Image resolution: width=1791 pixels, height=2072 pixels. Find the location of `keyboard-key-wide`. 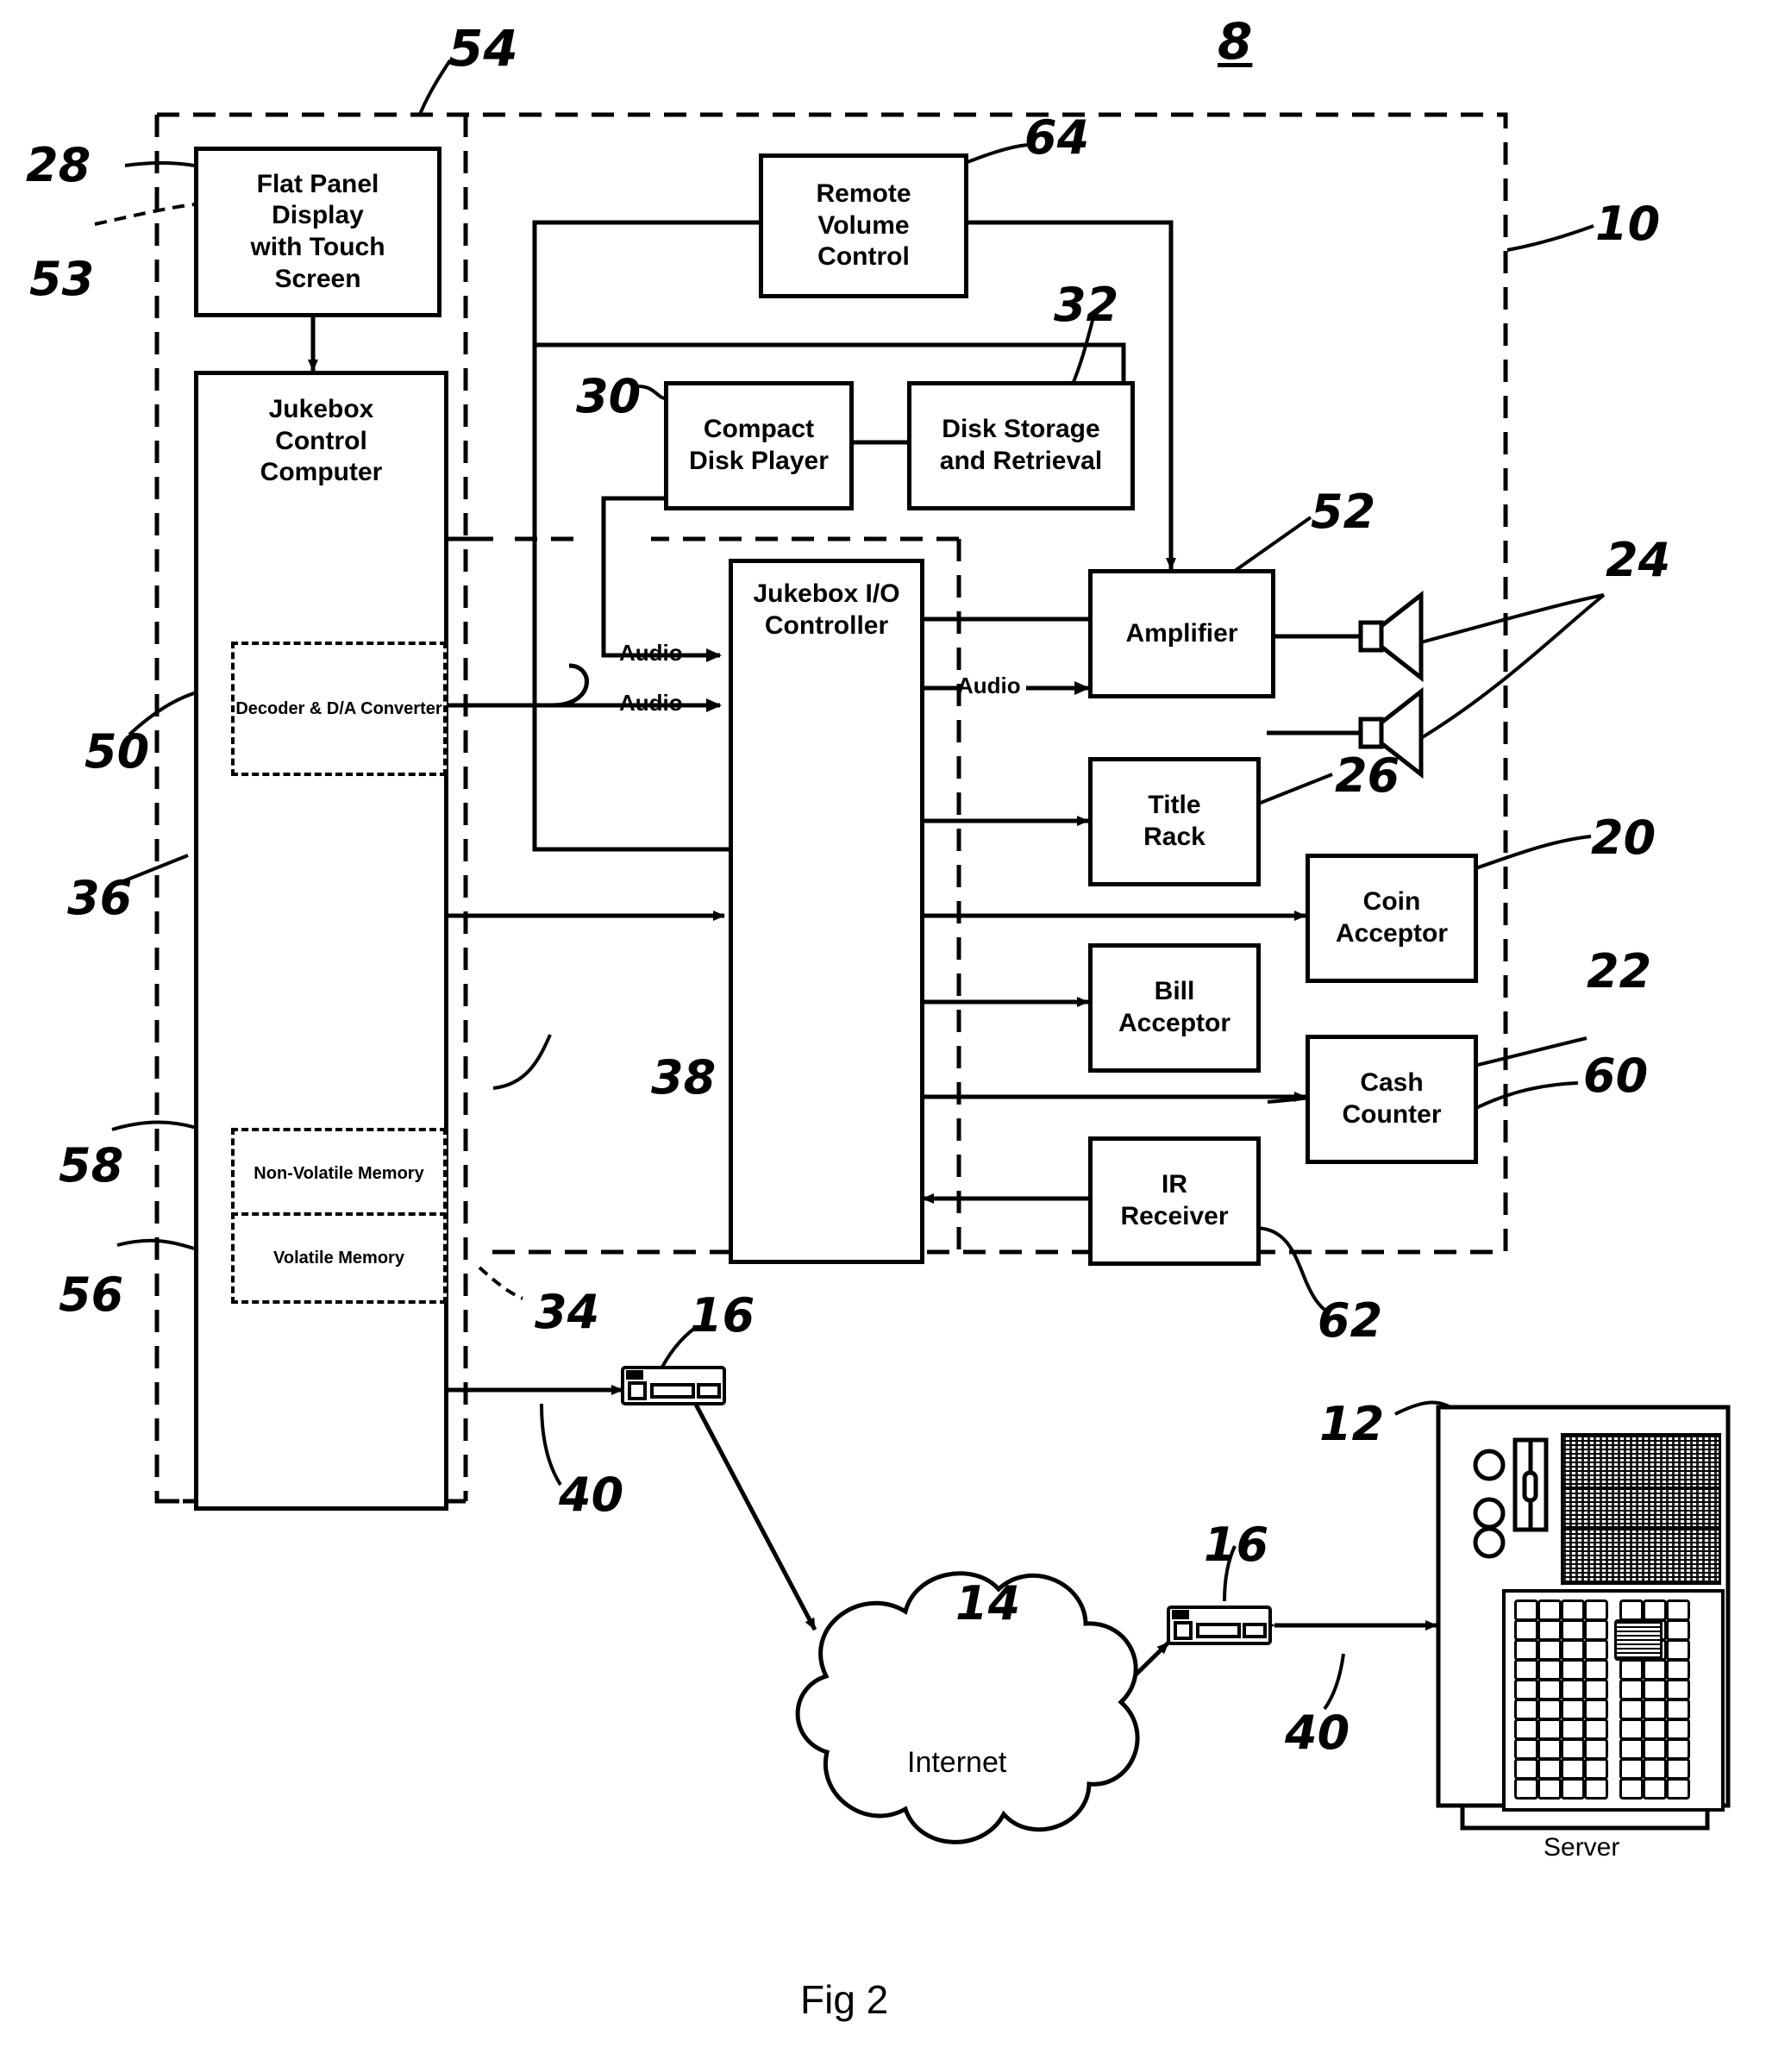

keyboard-key-wide is located at coordinates (1638, 1640).